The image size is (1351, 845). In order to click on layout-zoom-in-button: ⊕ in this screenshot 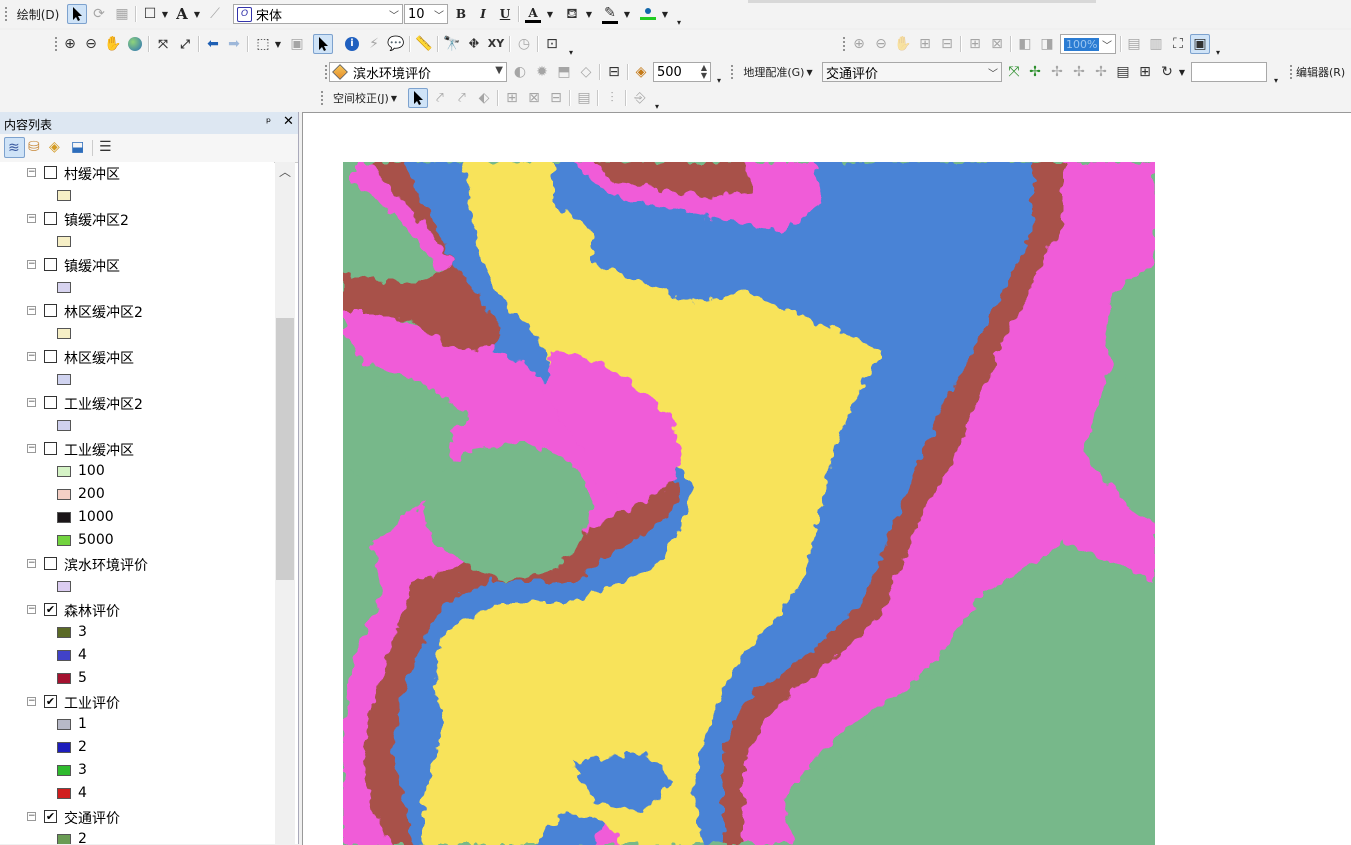, I will do `click(859, 44)`.